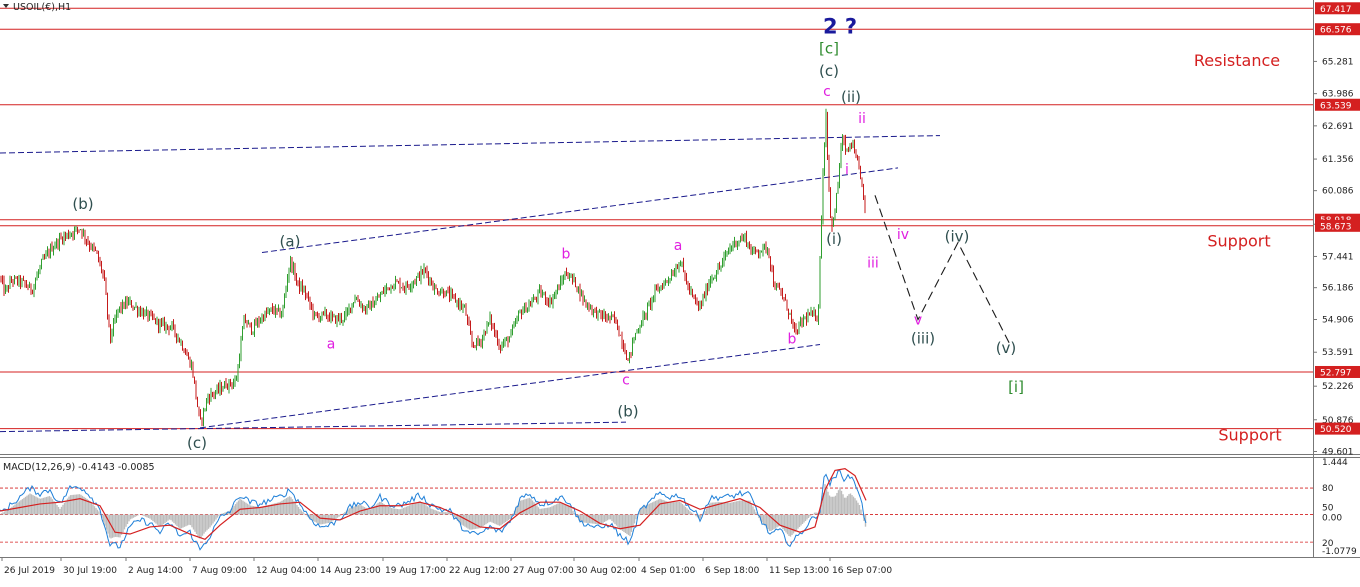 The height and width of the screenshot is (587, 1360). Describe the element at coordinates (1338, 192) in the screenshot. I see `price-tick-label: 60.086` at that location.